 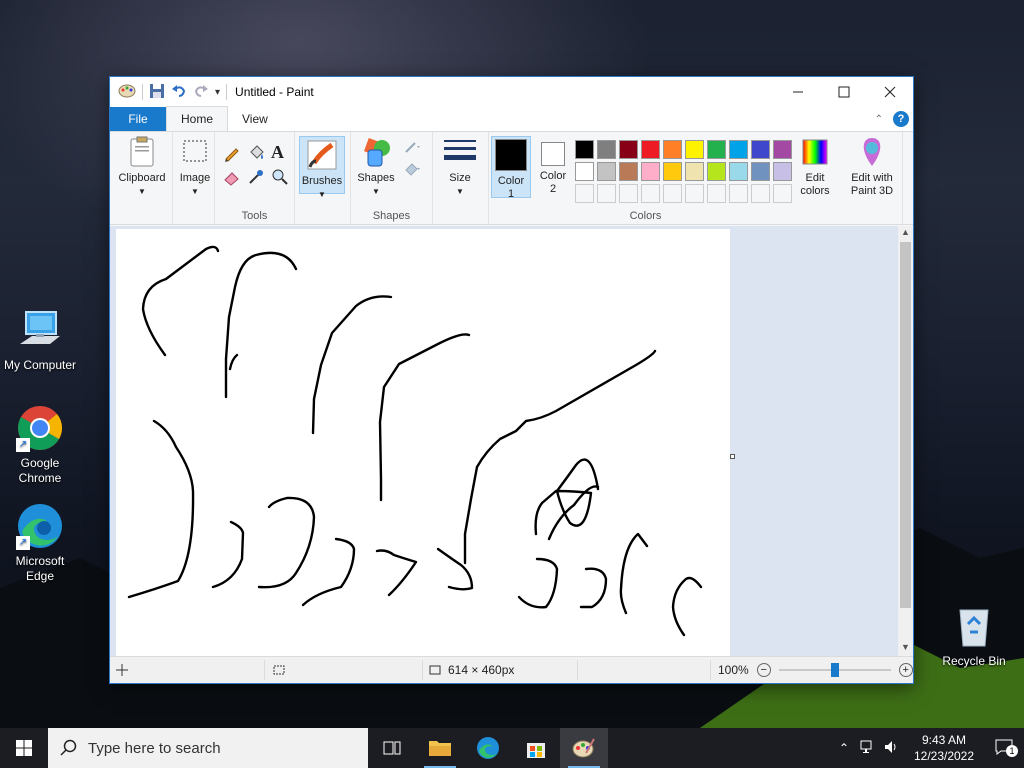 What do you see at coordinates (844, 92) in the screenshot?
I see `maximize-button` at bounding box center [844, 92].